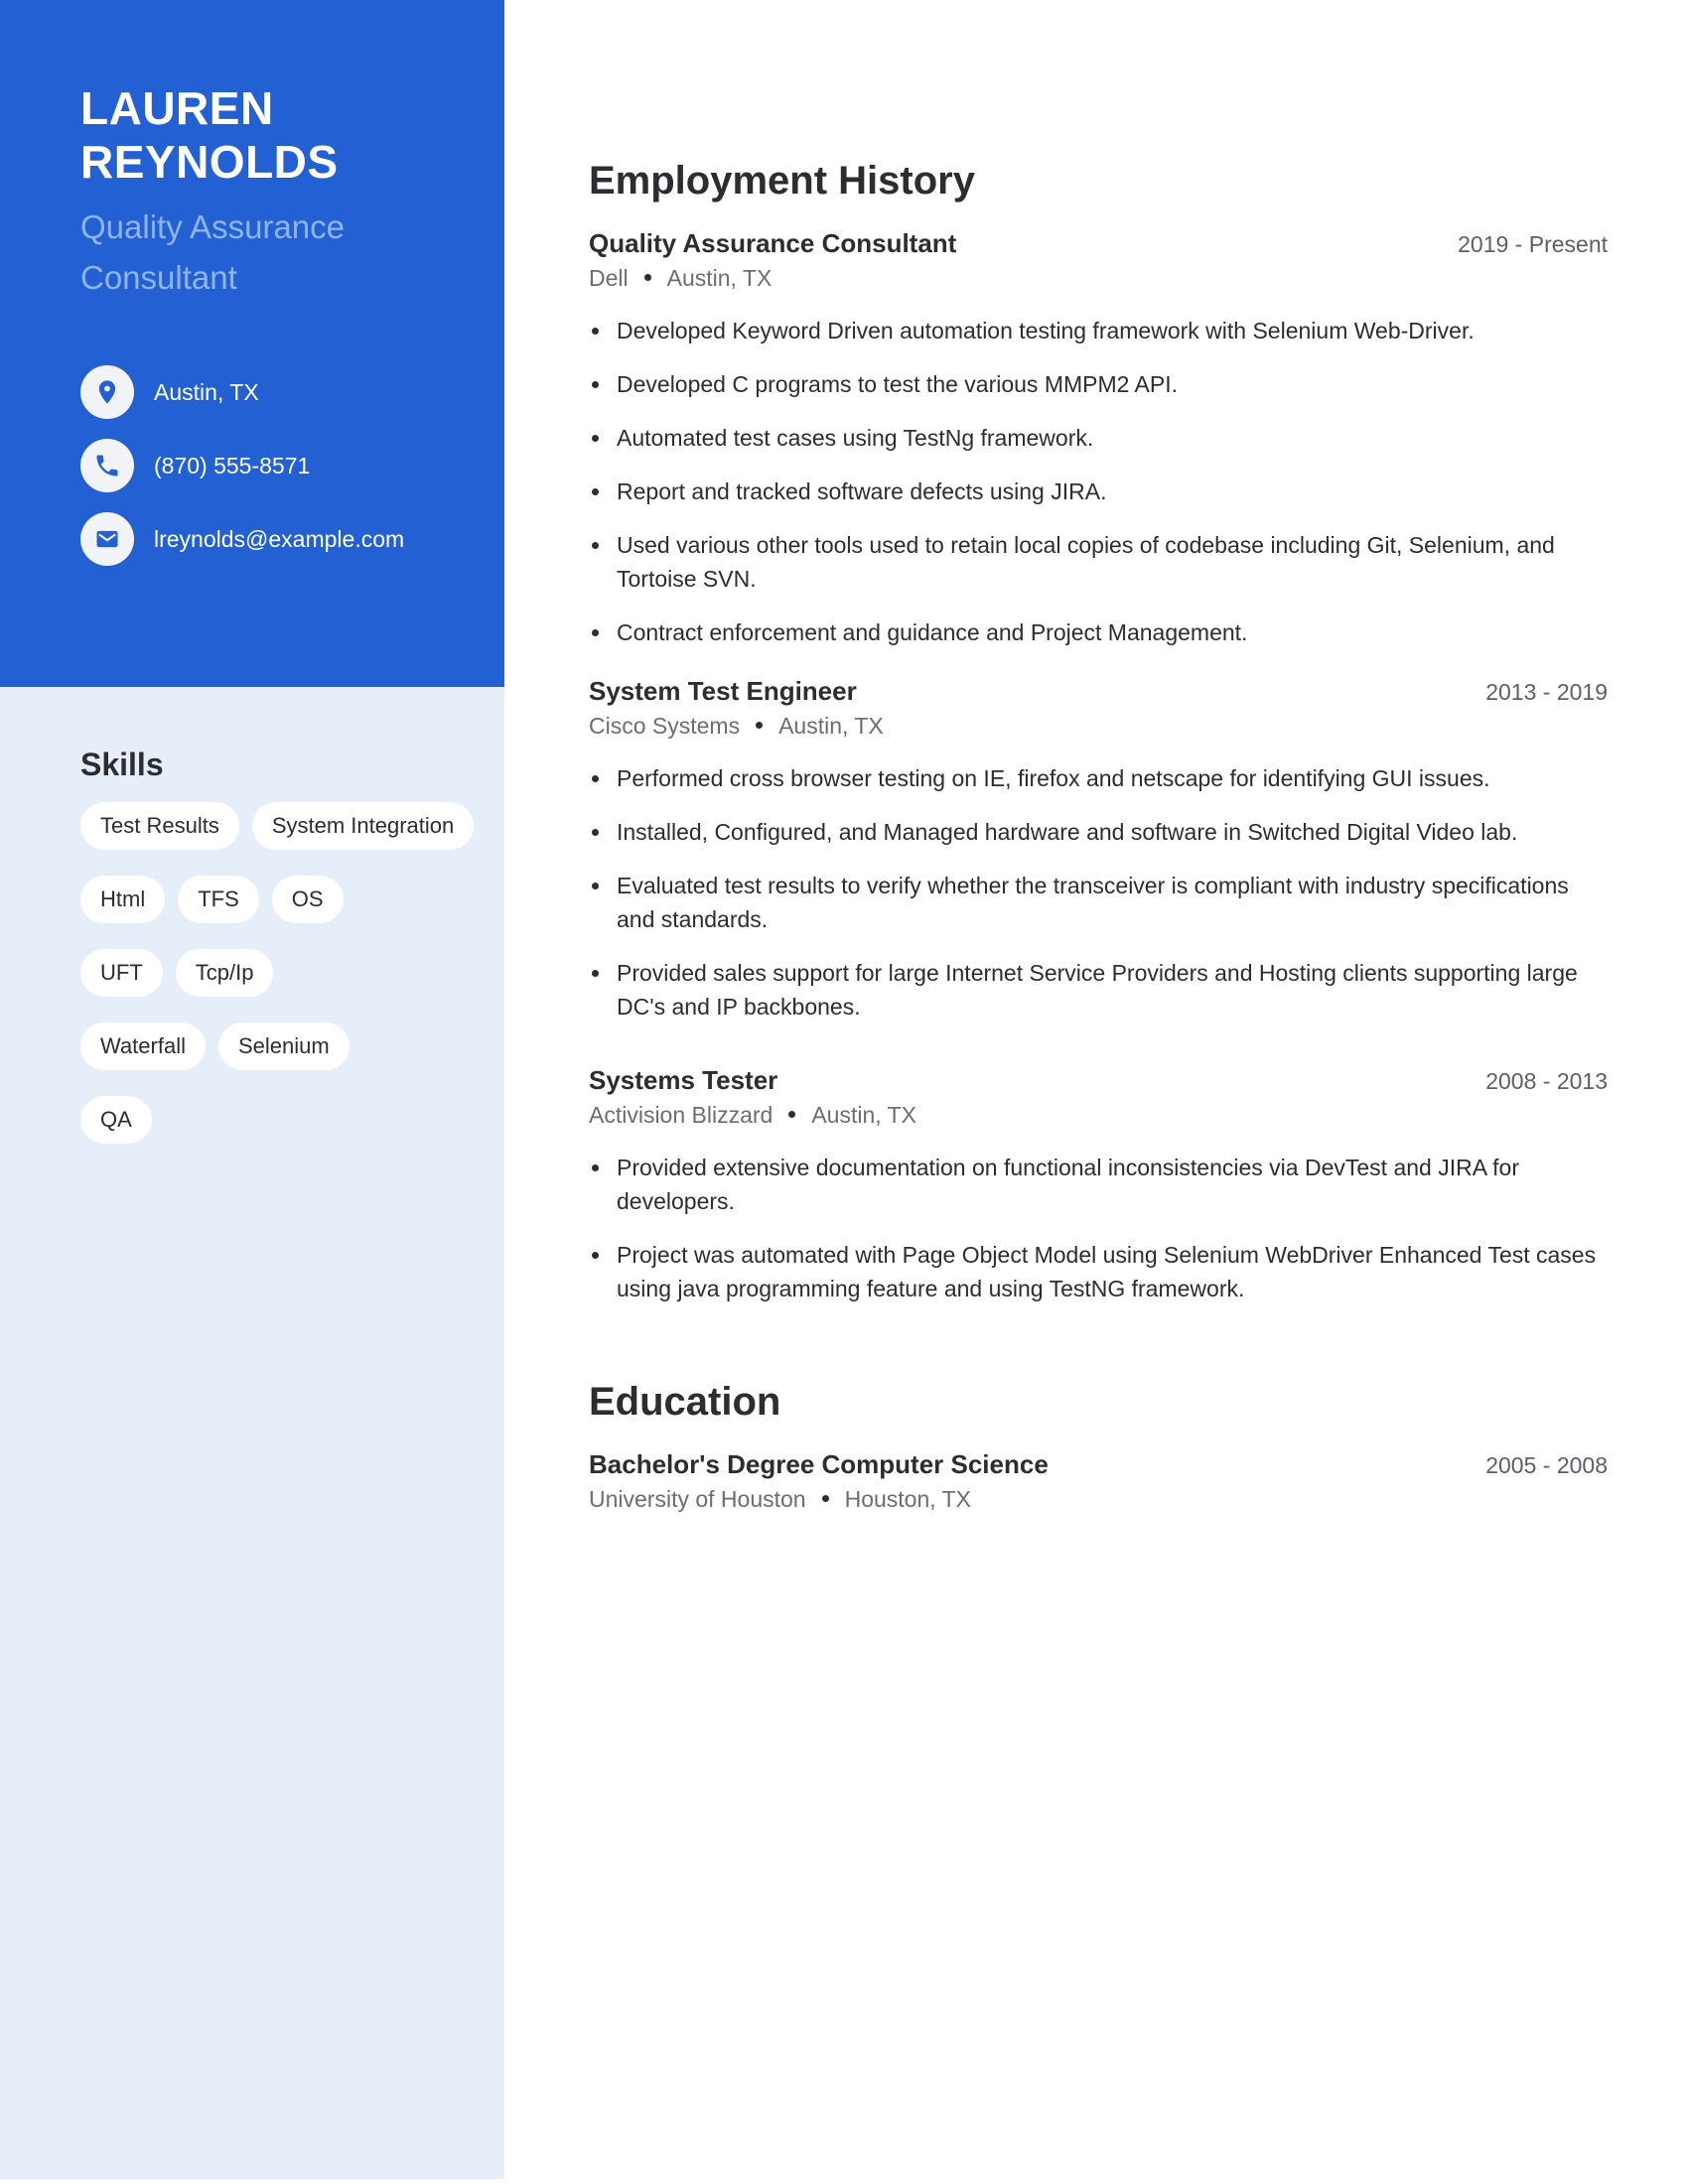  Describe the element at coordinates (819, 1464) in the screenshot. I see `degree: Bachelor's Degree Computer Science` at that location.